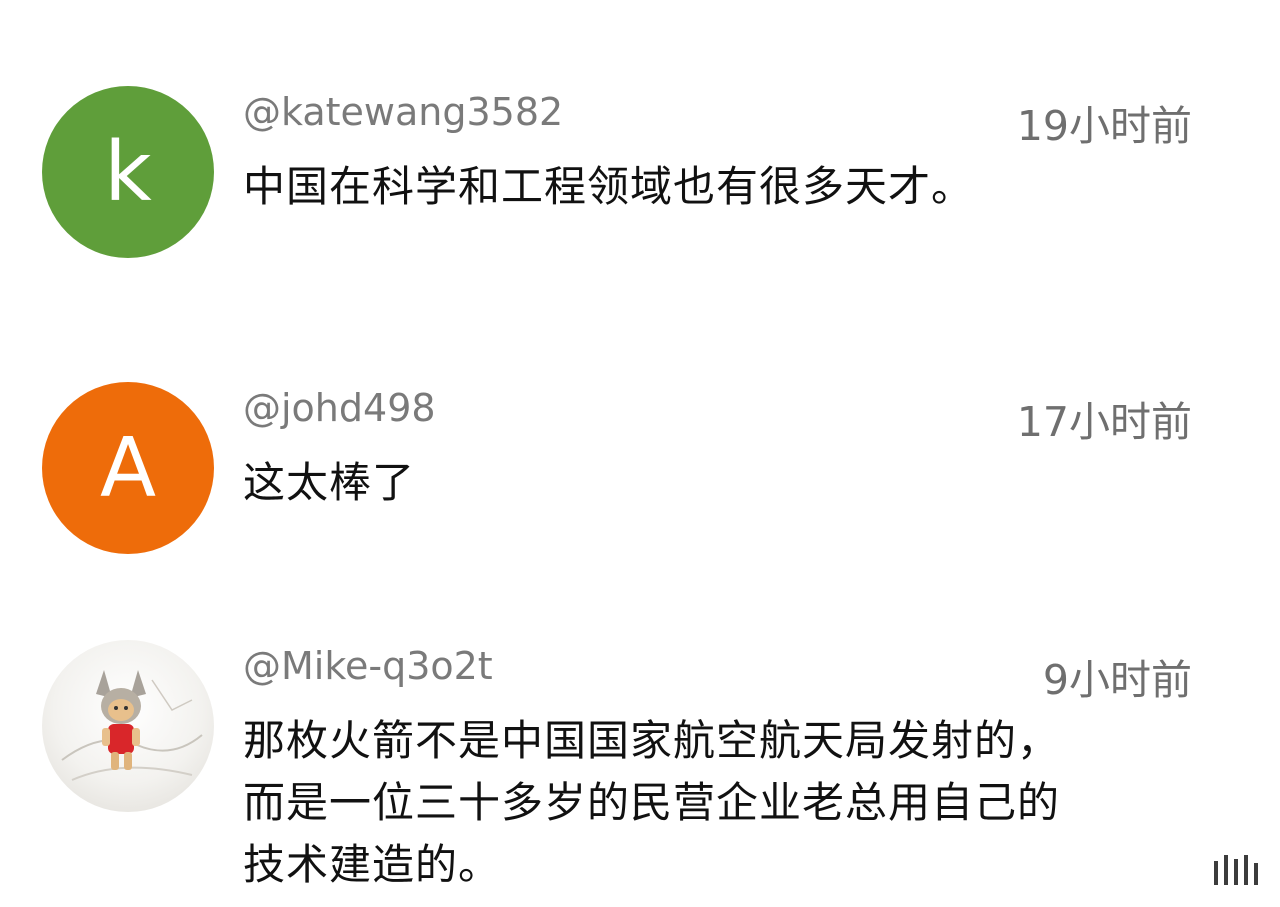  Describe the element at coordinates (1236, 870) in the screenshot. I see `watermark-icon` at that location.